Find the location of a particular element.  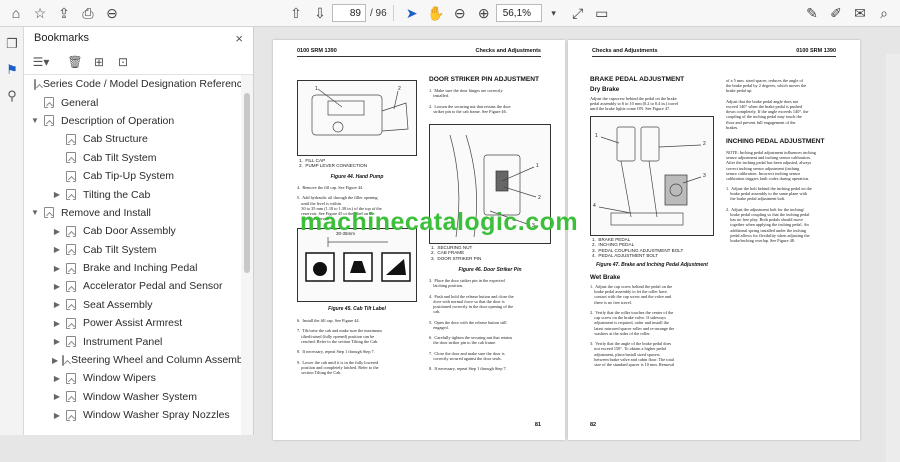

home-icon: ⌂ is located at coordinates (16, 13).